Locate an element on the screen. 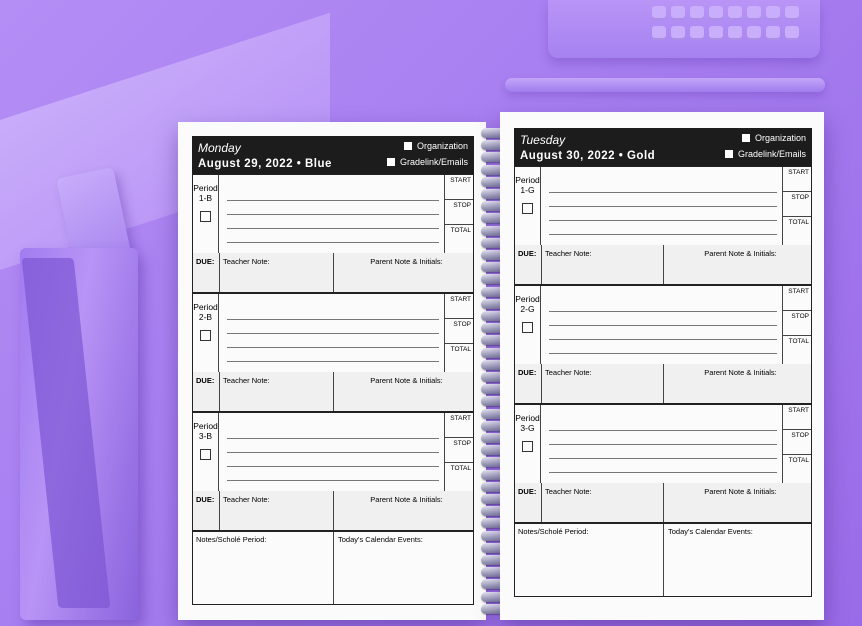 This screenshot has width=862, height=626. period-label: Period 1-B is located at coordinates (206, 214).